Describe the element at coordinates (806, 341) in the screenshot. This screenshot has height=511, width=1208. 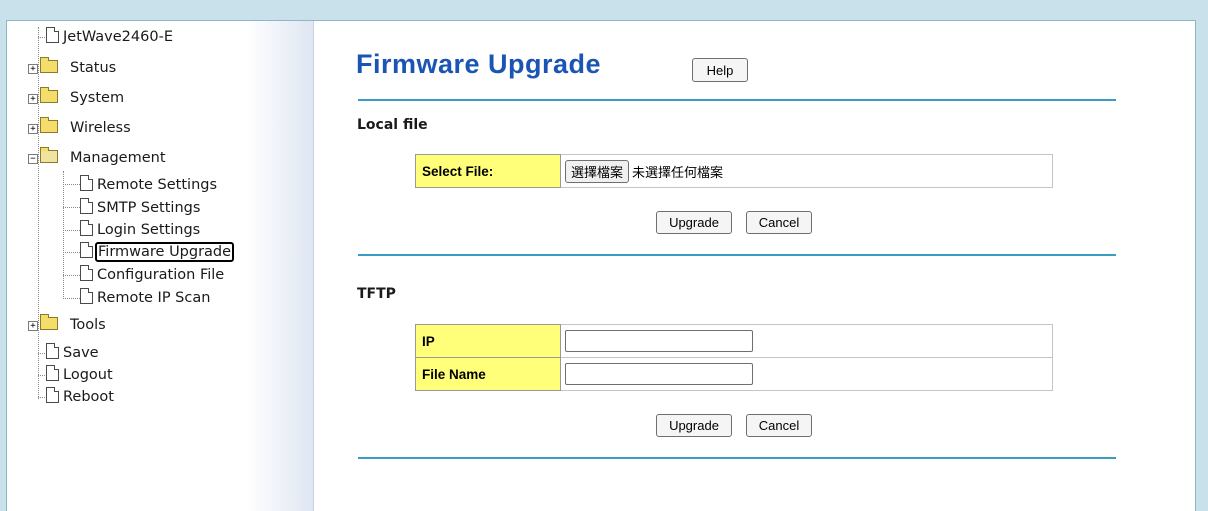
I see `ip-cell` at that location.